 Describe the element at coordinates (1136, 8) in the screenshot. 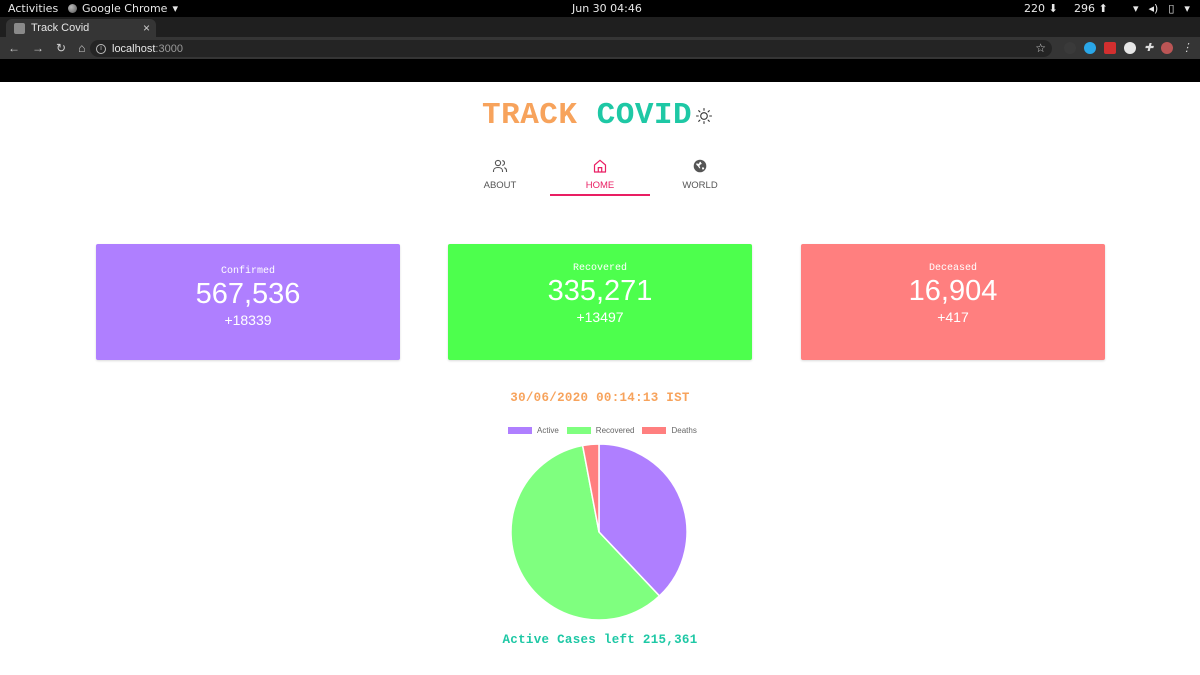

I see `wifi-icon: ▾` at that location.